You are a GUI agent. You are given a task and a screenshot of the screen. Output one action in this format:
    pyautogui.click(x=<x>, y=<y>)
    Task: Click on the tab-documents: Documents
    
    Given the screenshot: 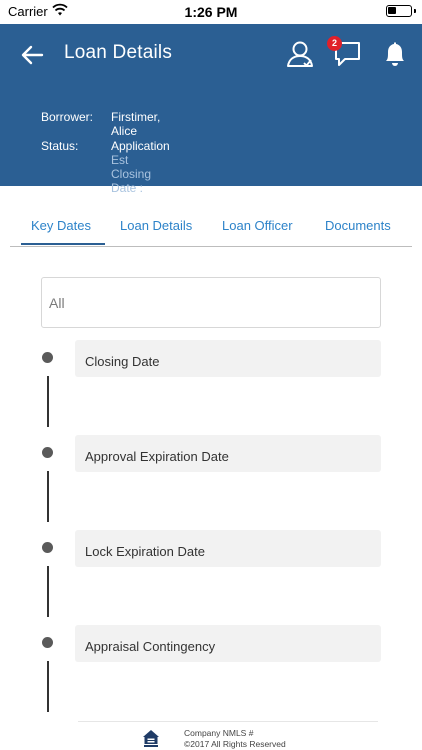 What is the action you would take?
    pyautogui.click(x=358, y=225)
    